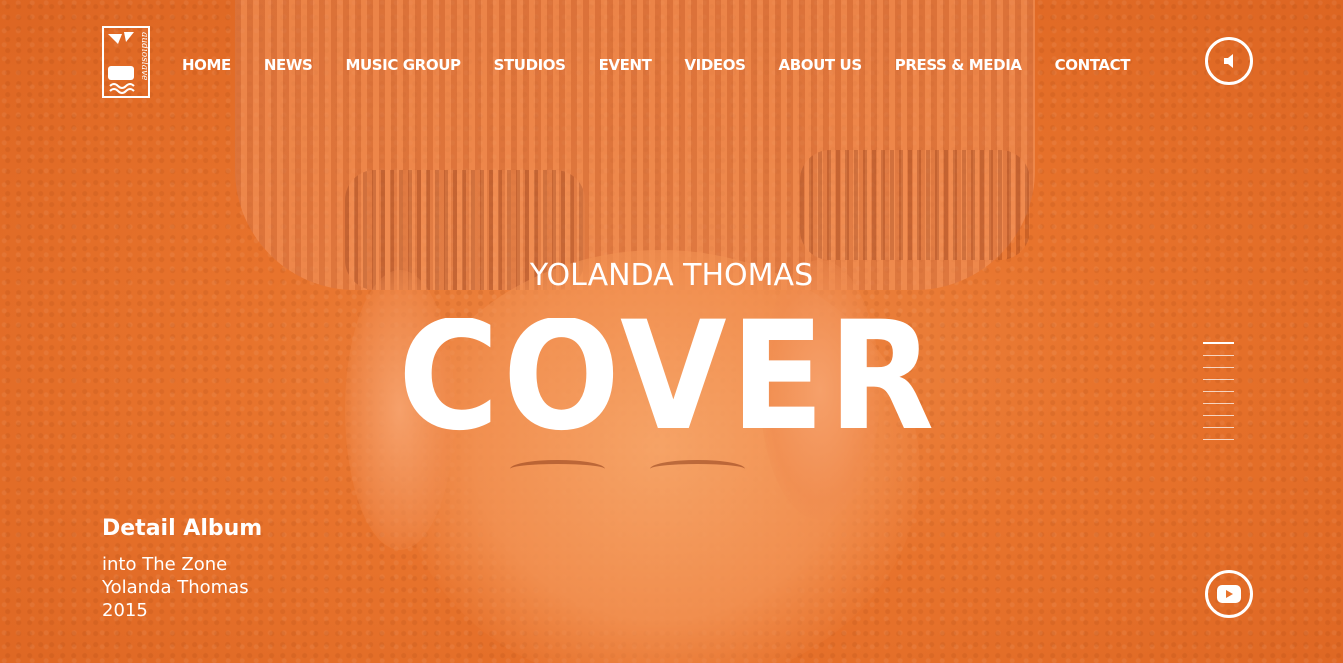 This screenshot has height=663, width=1343. I want to click on speaker-icon, so click(1228, 61).